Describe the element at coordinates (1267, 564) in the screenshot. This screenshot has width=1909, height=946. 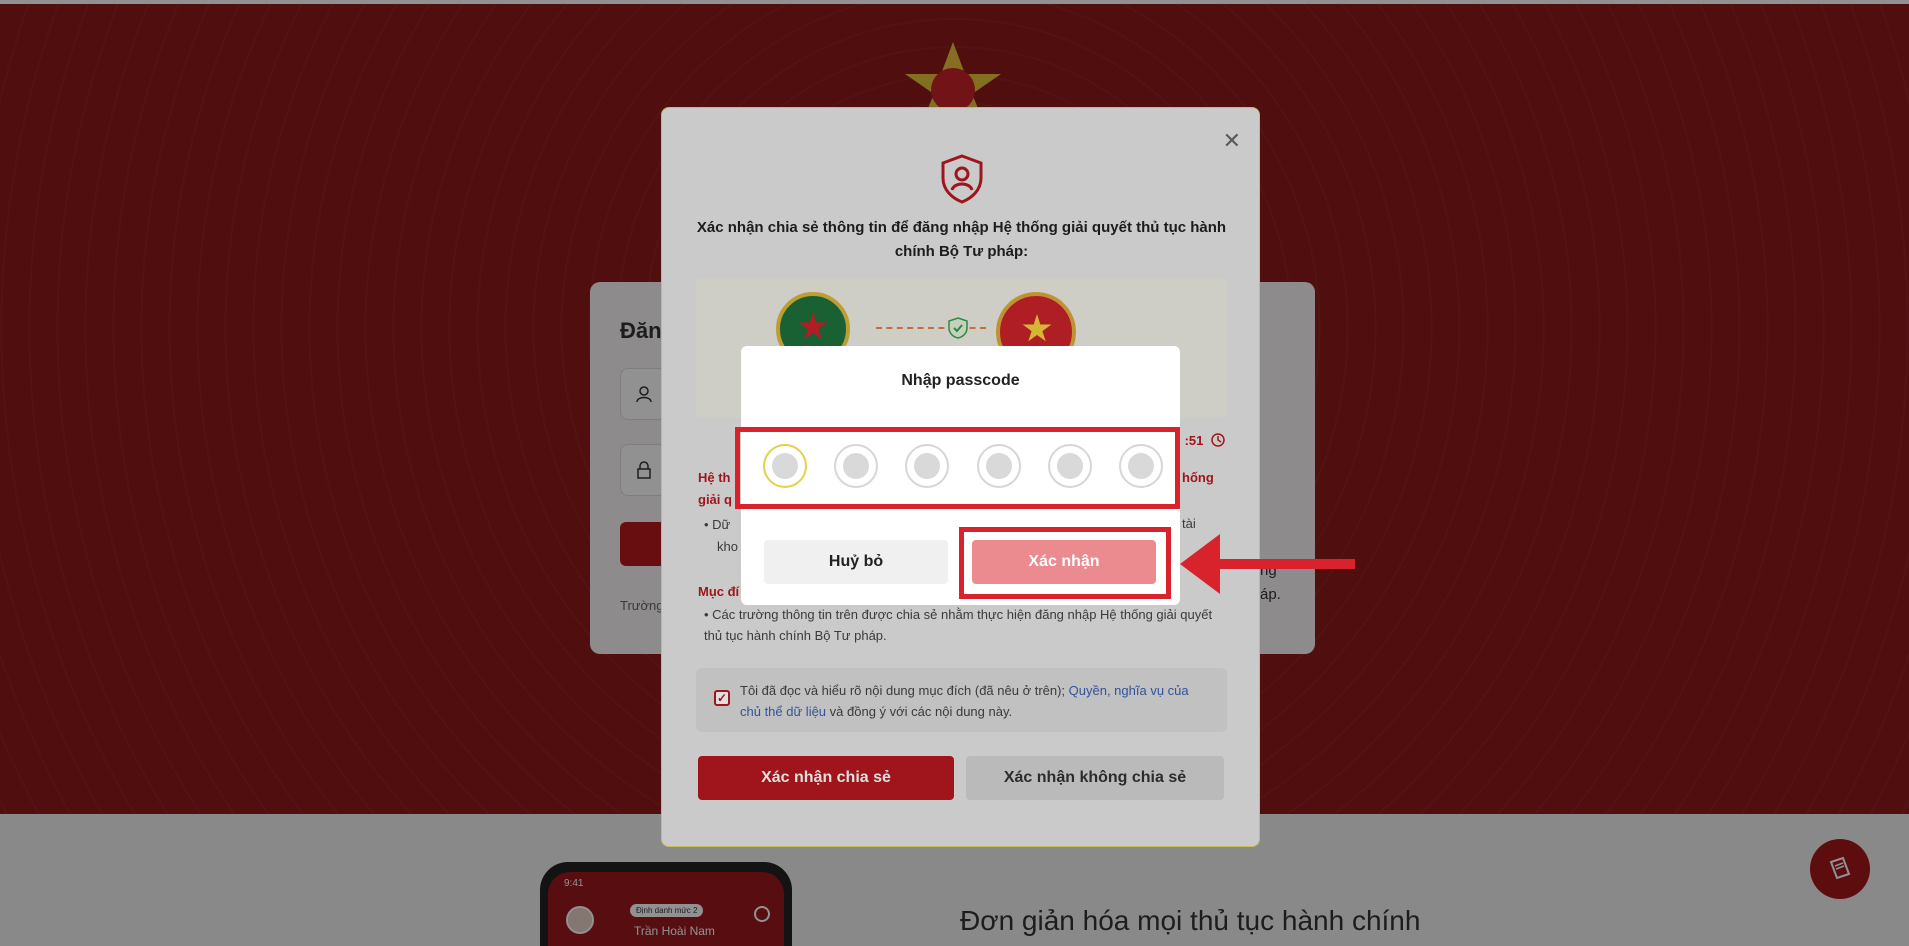
I see `arrow-left-icon` at that location.